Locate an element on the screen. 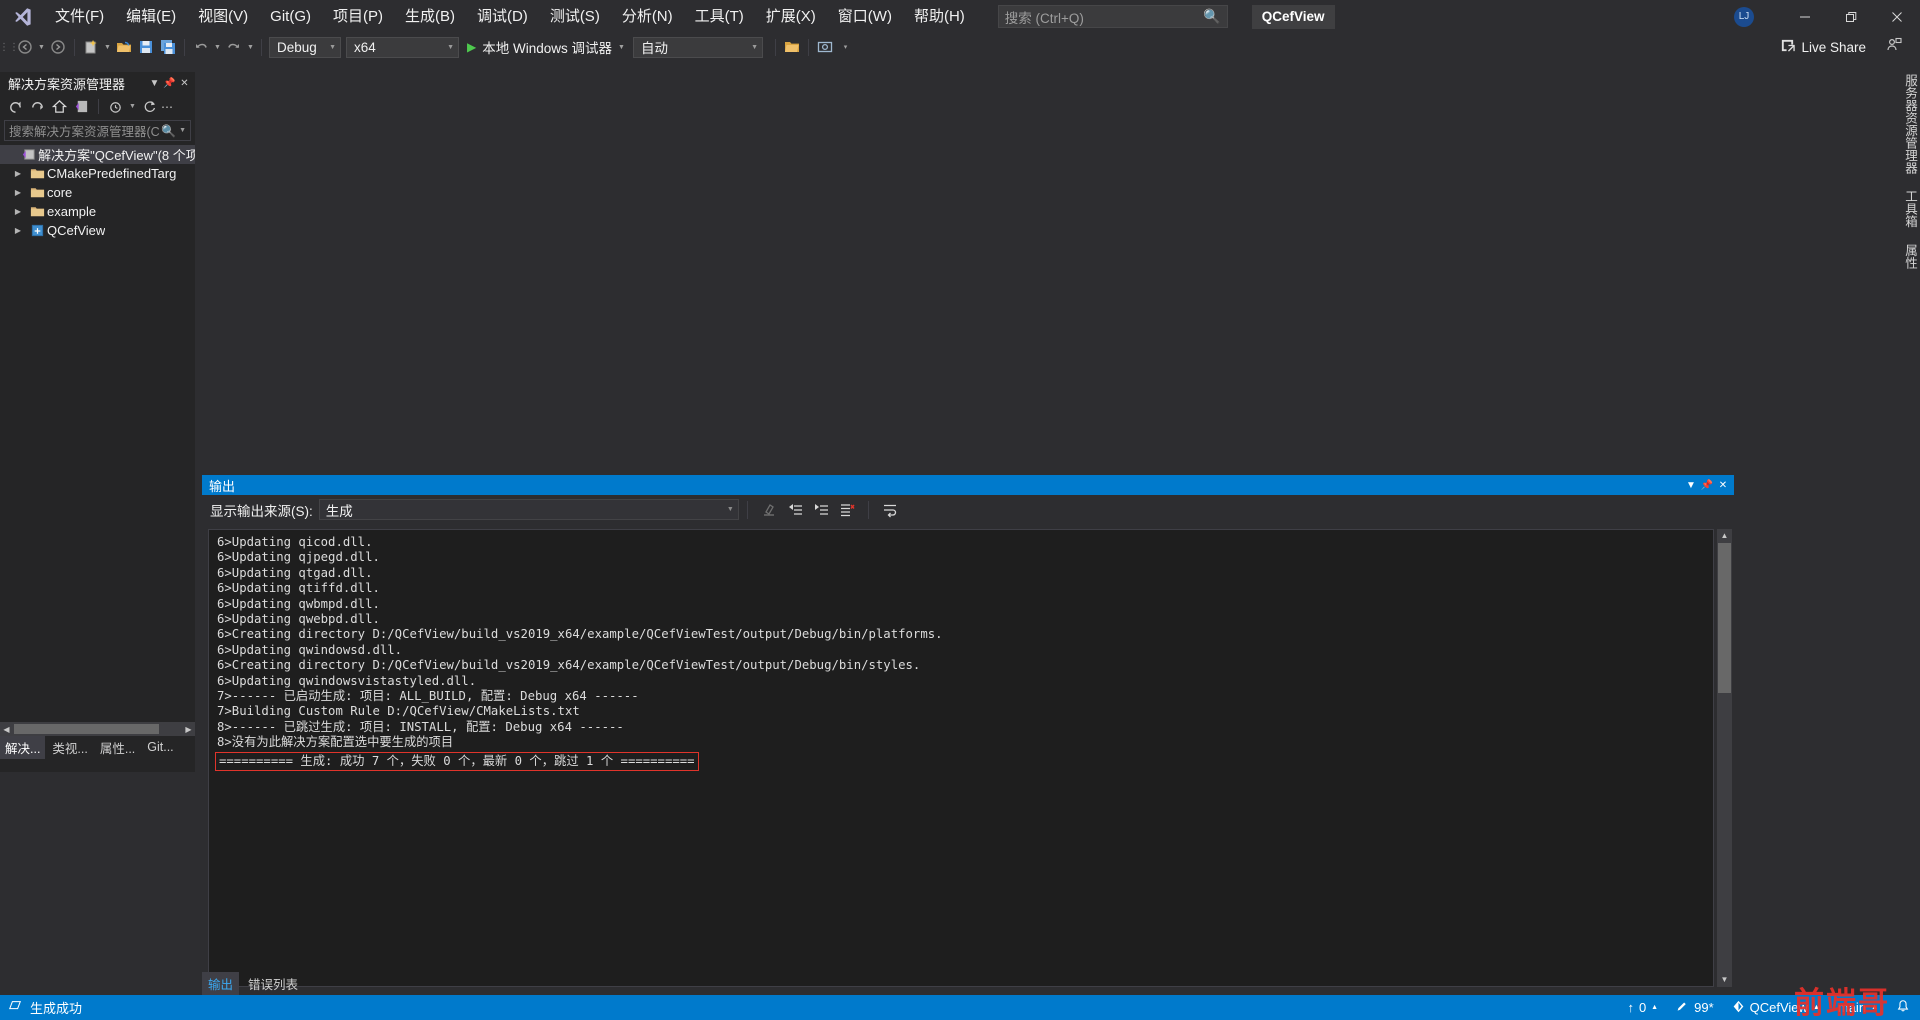  notifications-button is located at coordinates (1903, 1007).